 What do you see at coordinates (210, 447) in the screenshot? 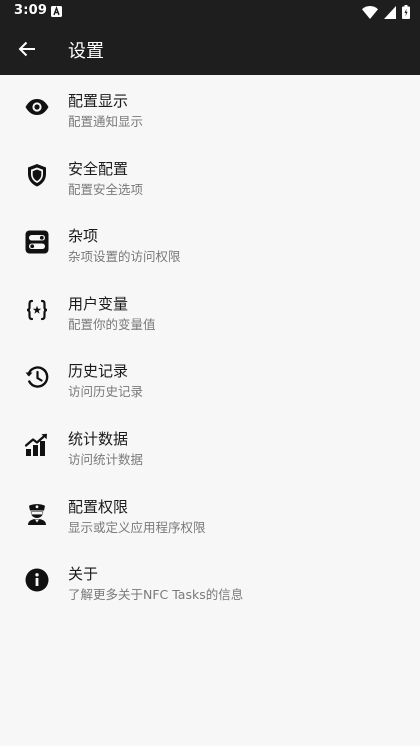
I see `settings-item-statistics: 统计数据 访问统计数据` at bounding box center [210, 447].